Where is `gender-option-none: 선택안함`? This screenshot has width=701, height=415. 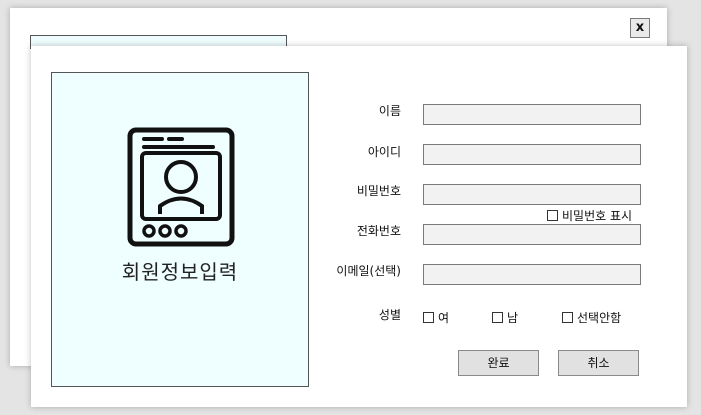 gender-option-none: 선택안함 is located at coordinates (592, 317).